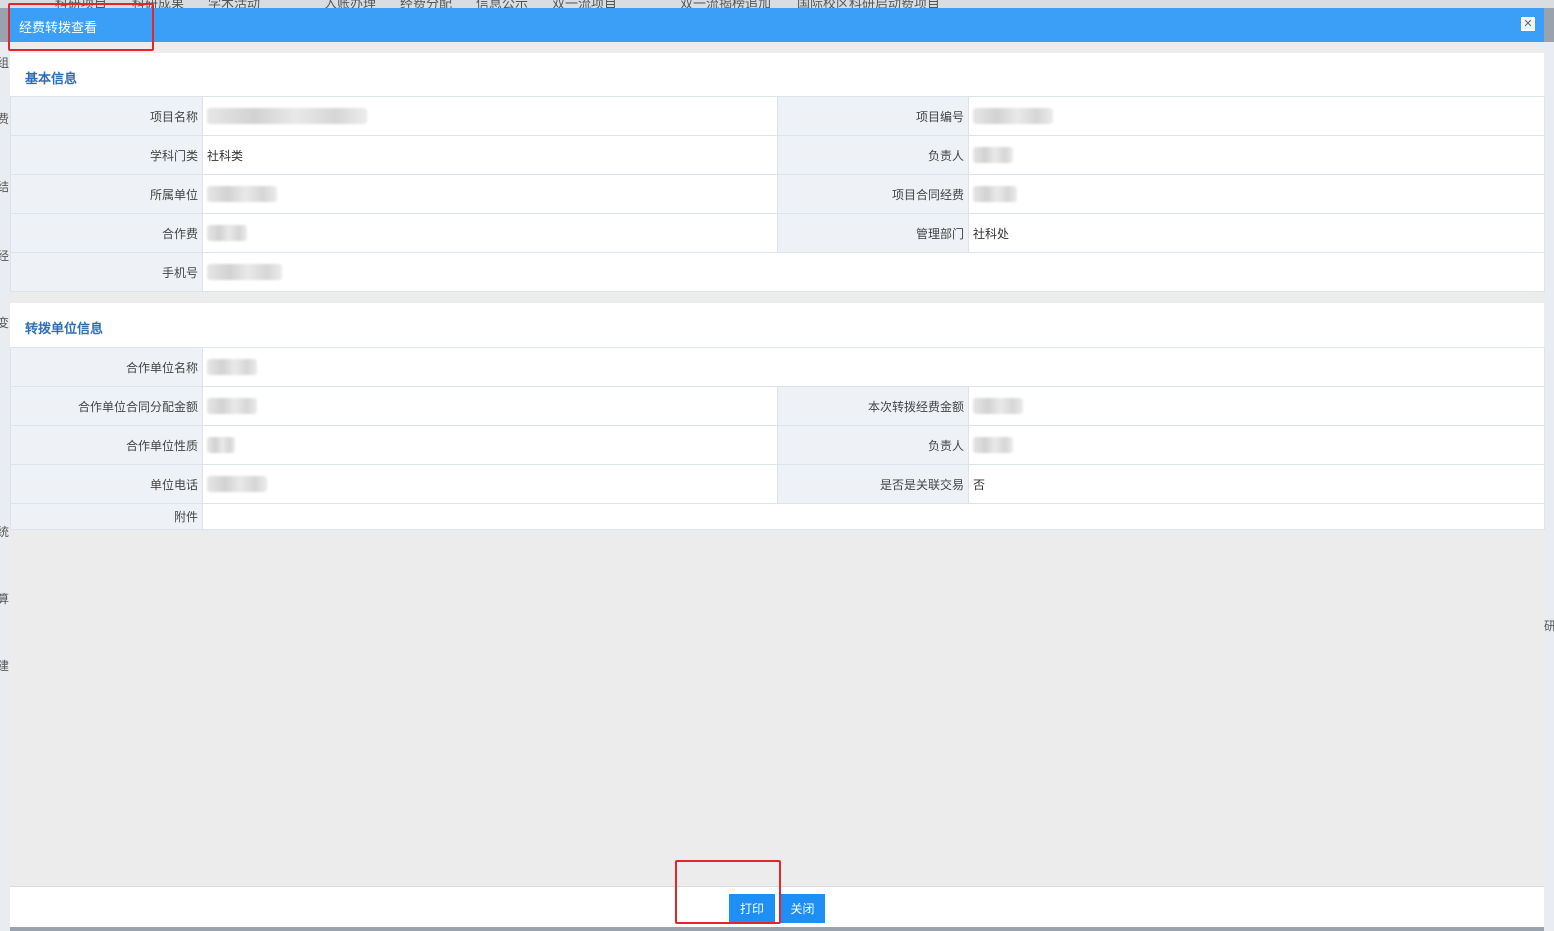 This screenshot has width=1554, height=931. What do you see at coordinates (106, 233) in the screenshot?
I see `field-label: 合作费` at bounding box center [106, 233].